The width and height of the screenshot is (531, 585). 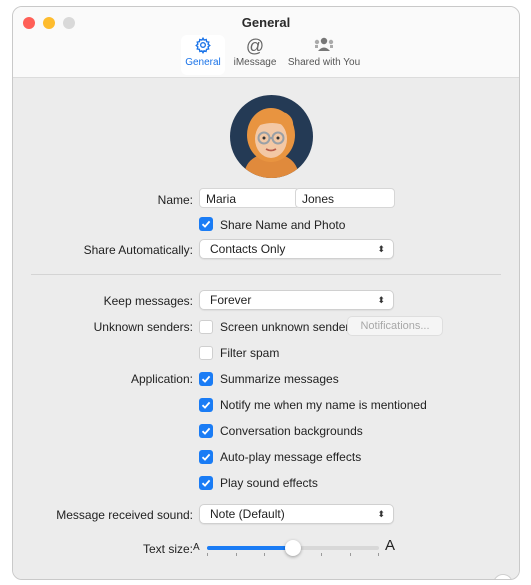 I want to click on text-size-large-glyph: A, so click(x=390, y=545).